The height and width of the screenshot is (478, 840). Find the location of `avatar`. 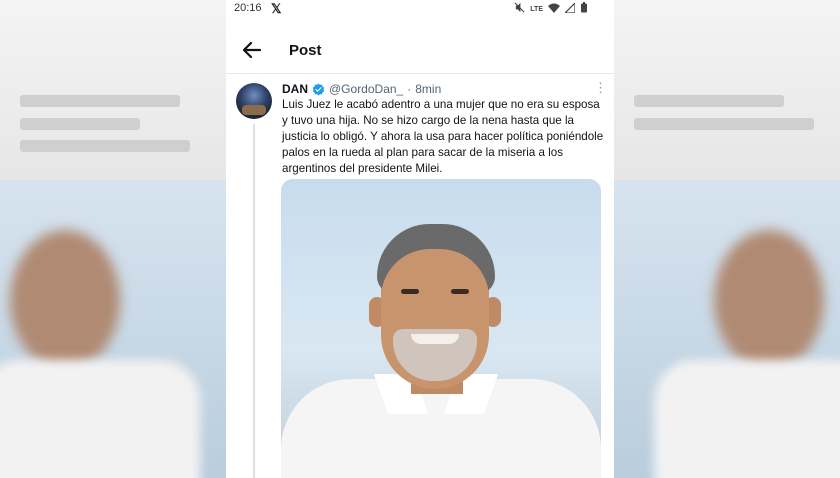

avatar is located at coordinates (254, 101).